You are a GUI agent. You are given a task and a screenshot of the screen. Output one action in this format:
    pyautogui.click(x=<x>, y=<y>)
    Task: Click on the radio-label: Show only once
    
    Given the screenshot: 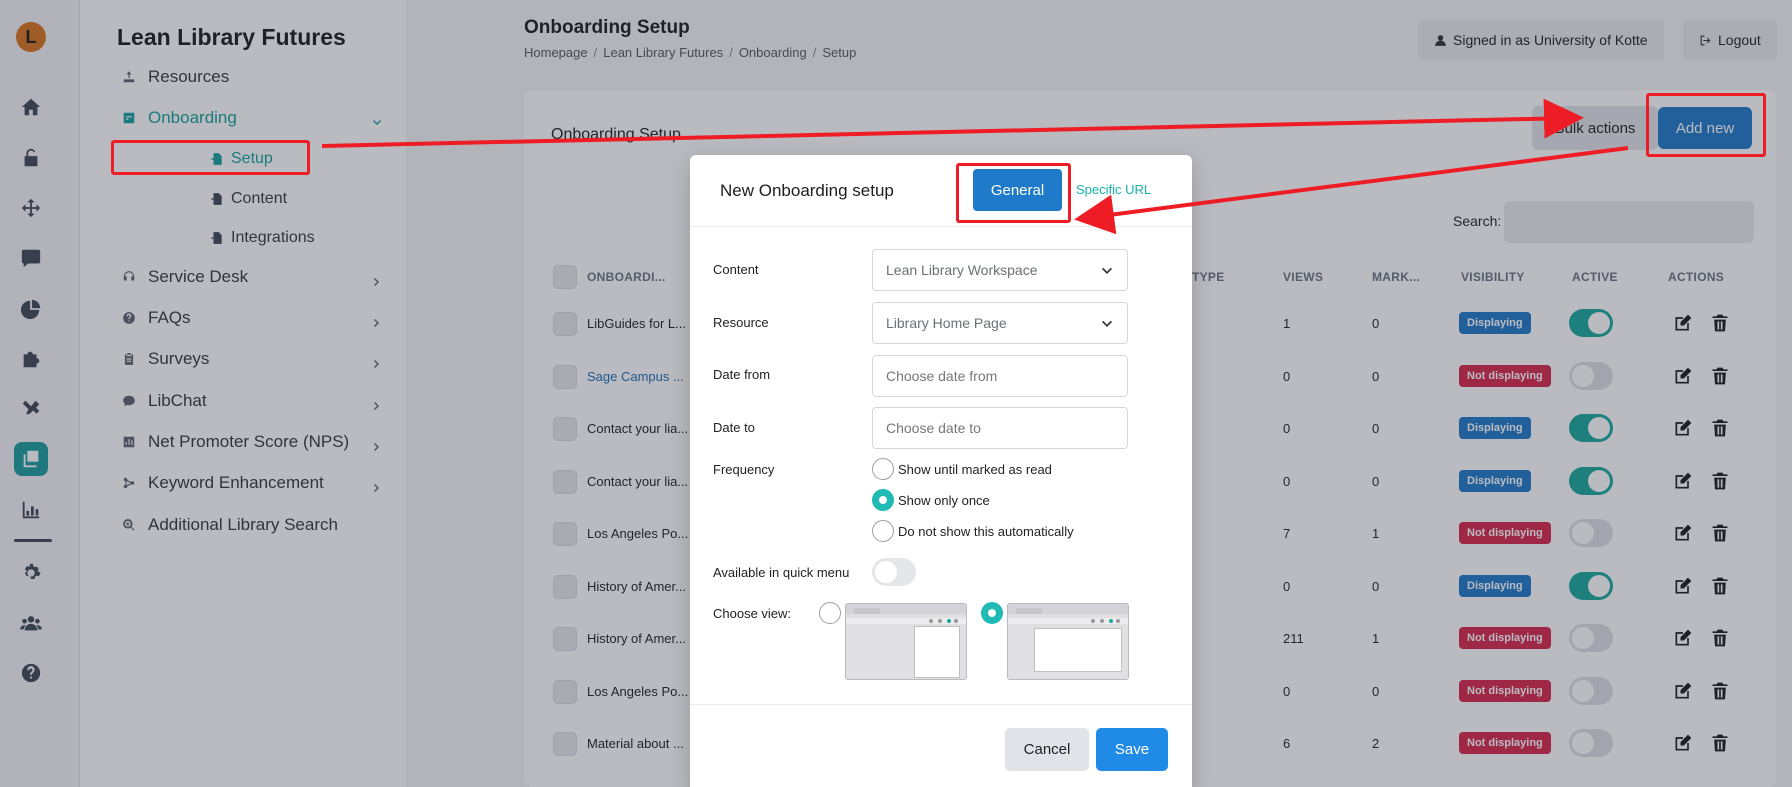 What is the action you would take?
    pyautogui.click(x=944, y=500)
    